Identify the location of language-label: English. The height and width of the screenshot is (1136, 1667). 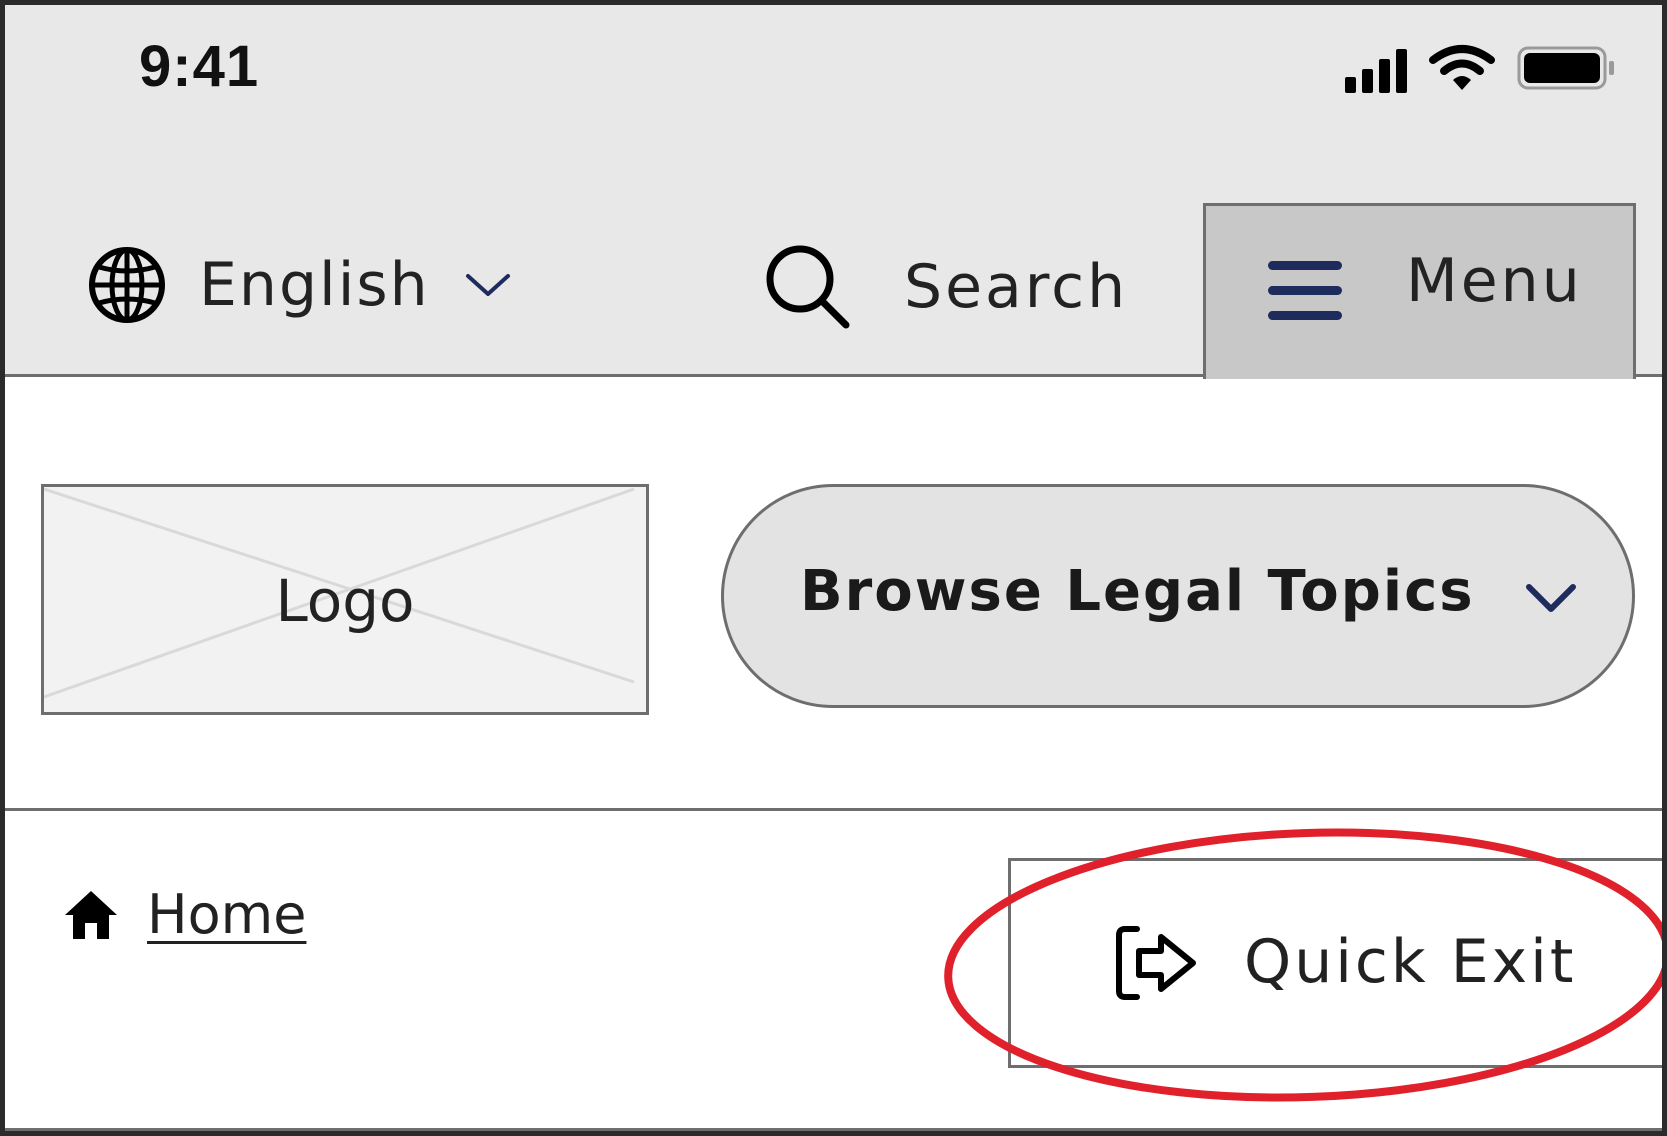
(314, 285).